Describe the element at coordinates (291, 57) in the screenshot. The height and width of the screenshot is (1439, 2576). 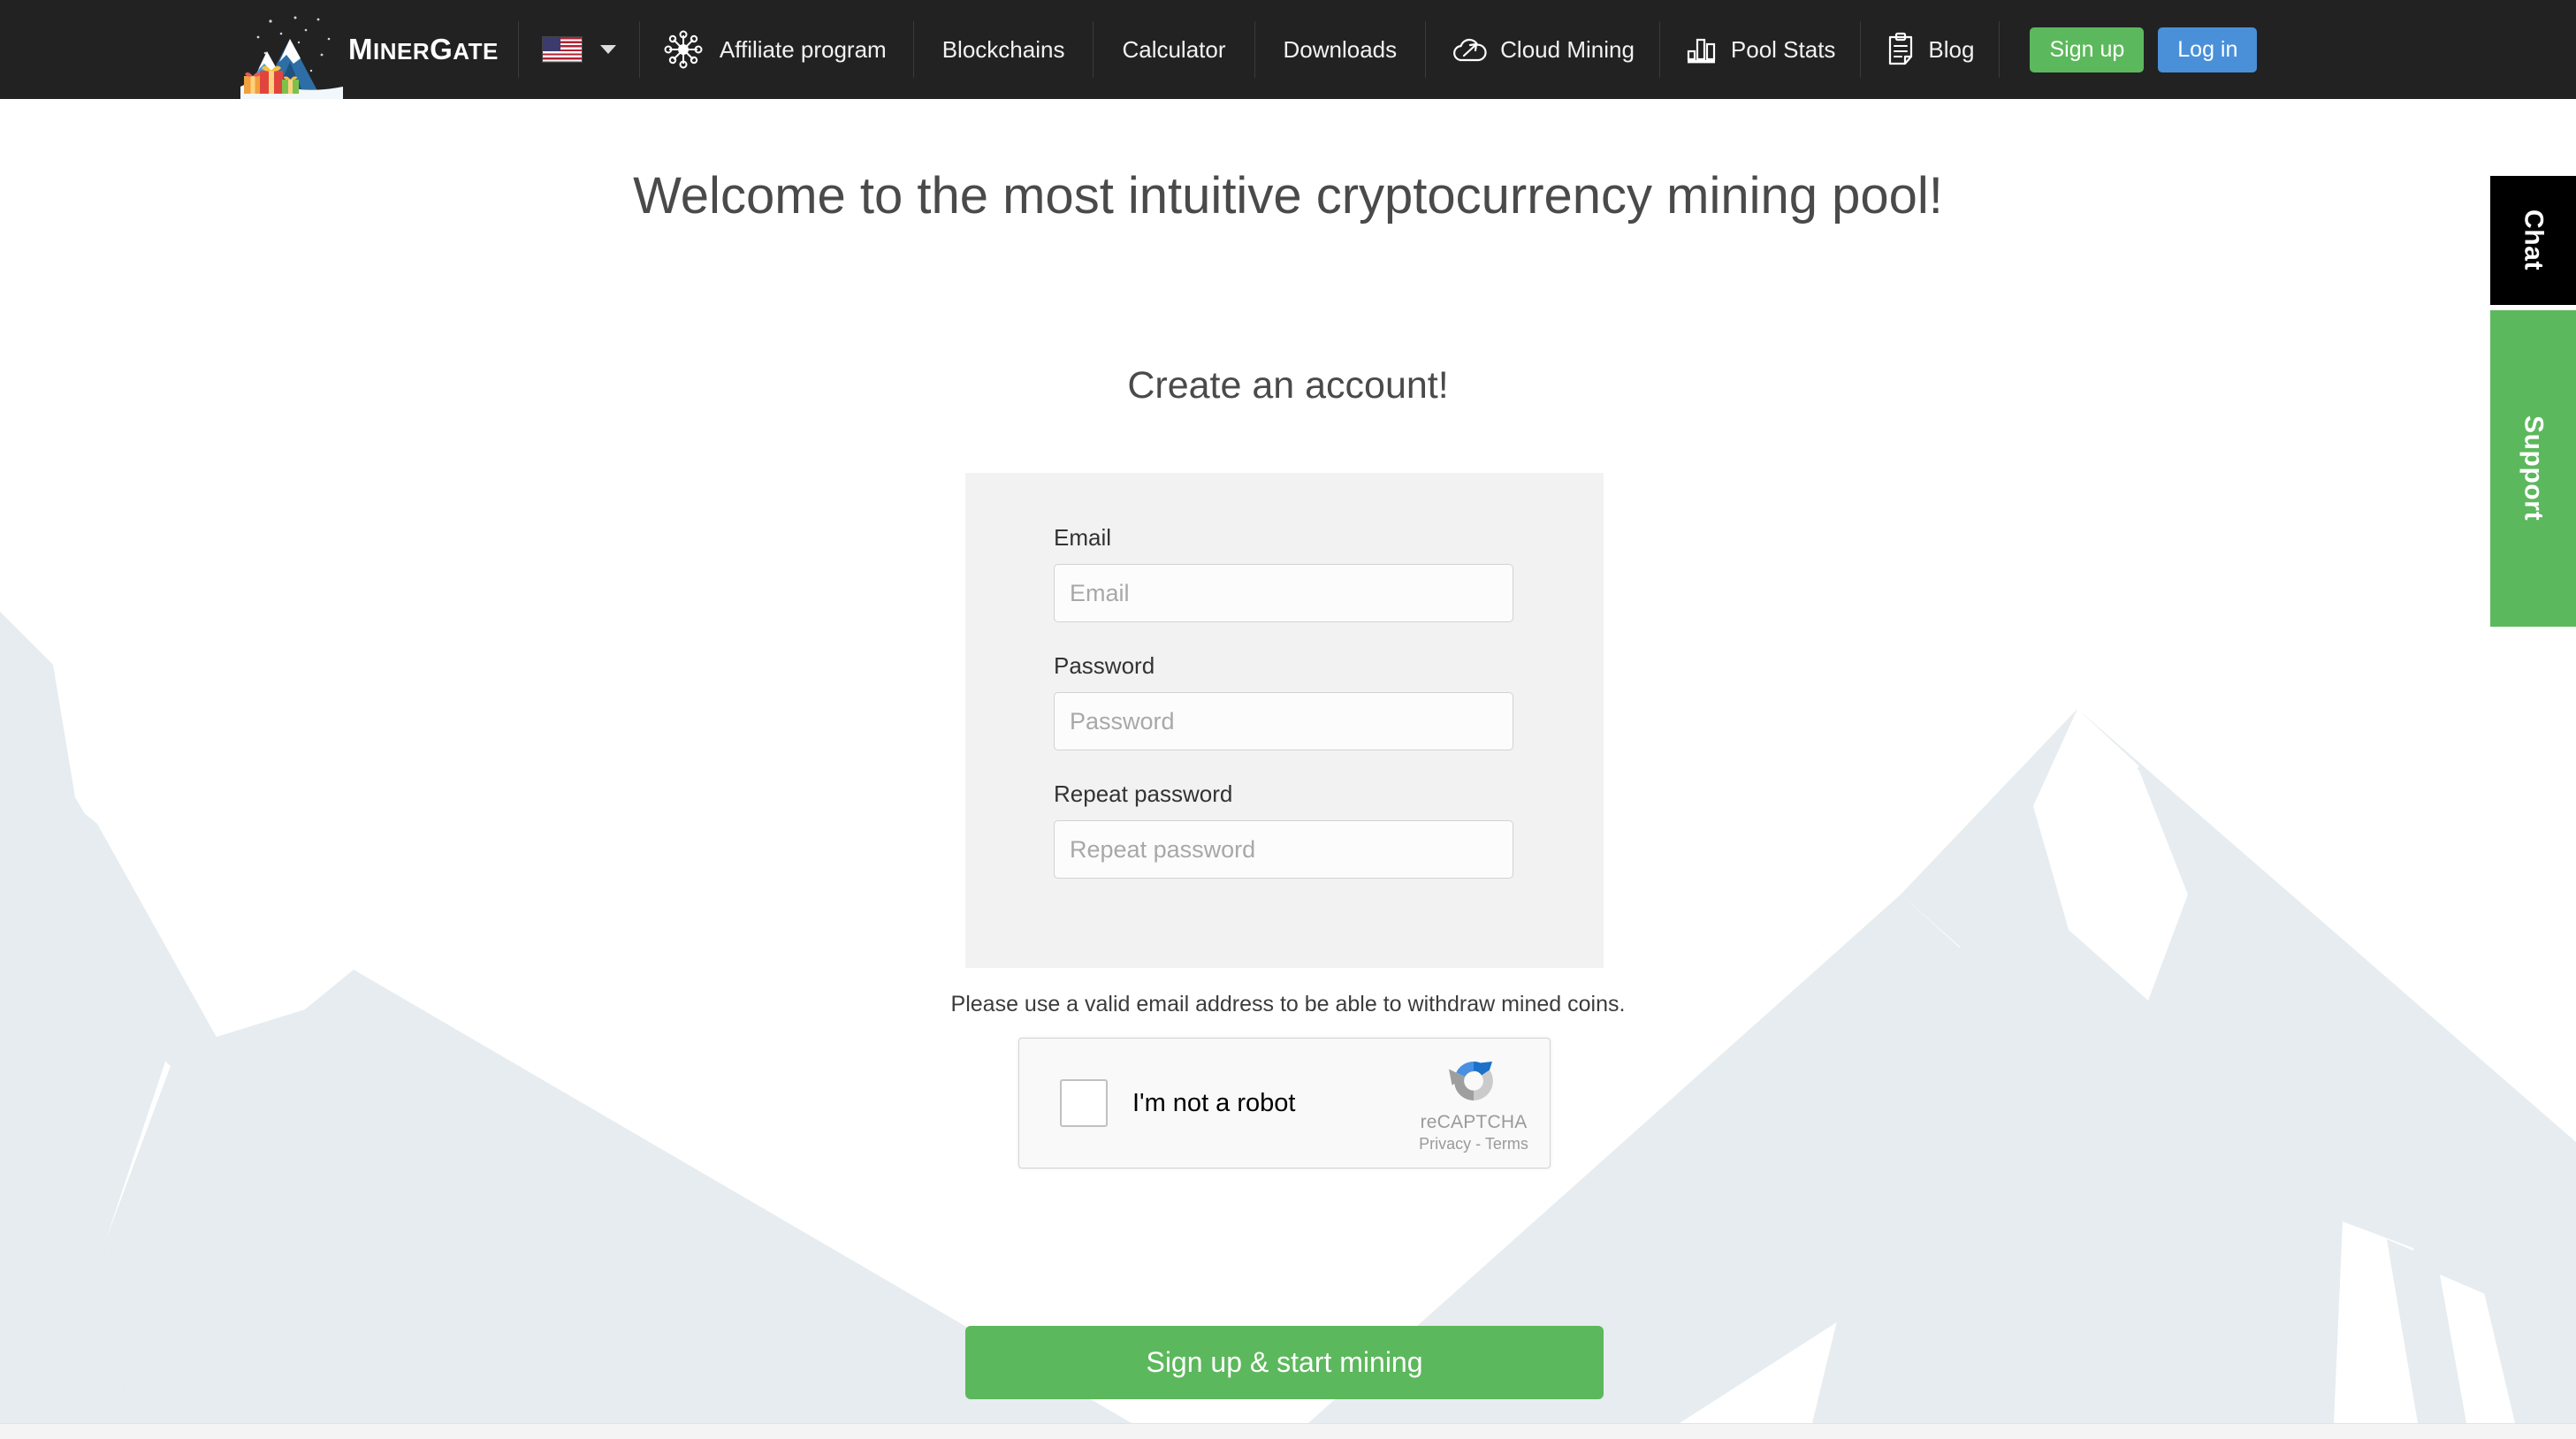
I see `minergate-mountain-logo` at that location.